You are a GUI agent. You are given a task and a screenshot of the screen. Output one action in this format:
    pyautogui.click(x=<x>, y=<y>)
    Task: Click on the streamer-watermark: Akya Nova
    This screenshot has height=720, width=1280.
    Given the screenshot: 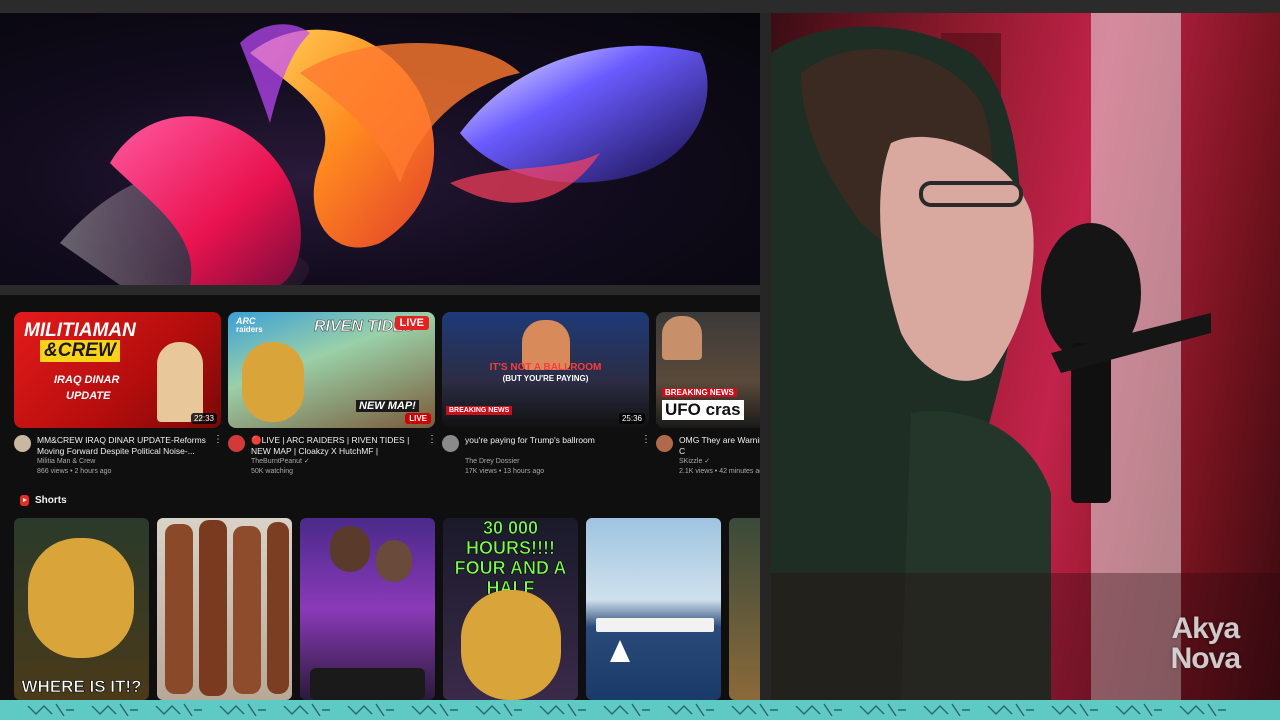 What is the action you would take?
    pyautogui.click(x=1205, y=643)
    